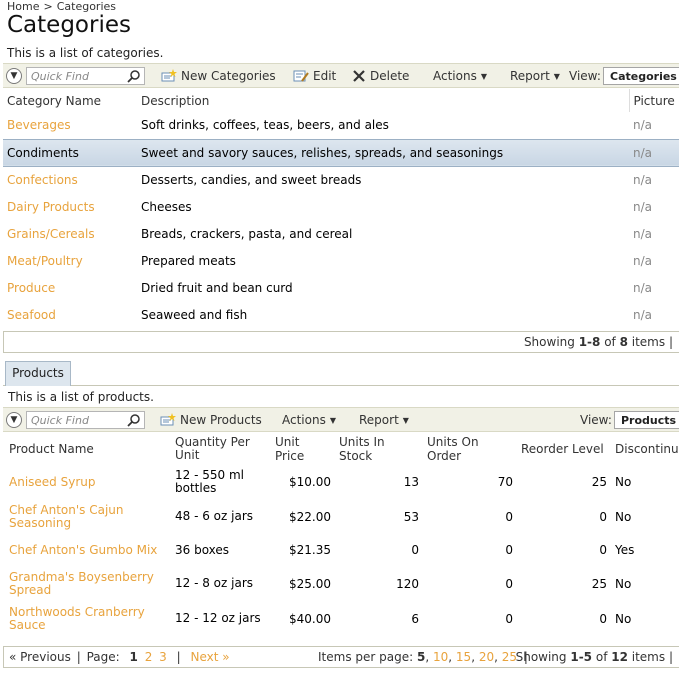 This screenshot has width=679, height=677. Describe the element at coordinates (88, 449) in the screenshot. I see `column-header-product-name: Product Name` at that location.